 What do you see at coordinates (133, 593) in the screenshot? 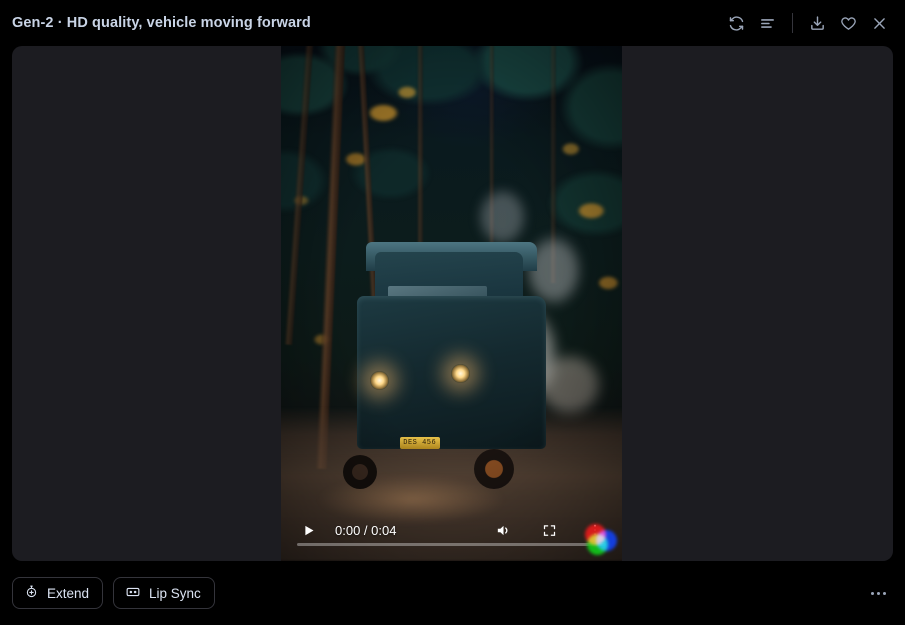
I see `mouth-icon` at bounding box center [133, 593].